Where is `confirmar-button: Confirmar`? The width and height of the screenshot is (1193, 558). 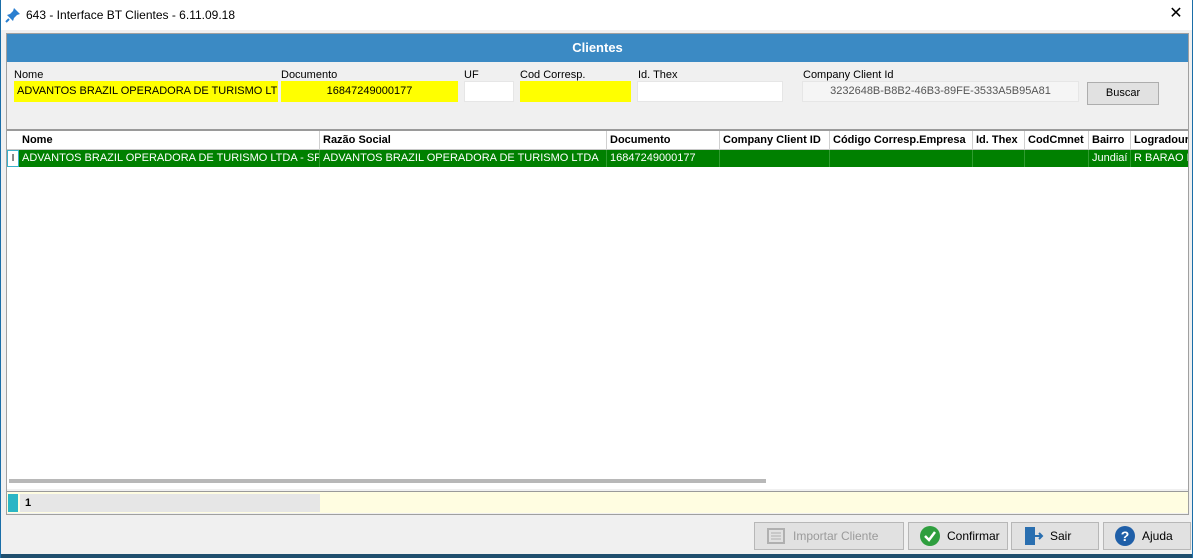
confirmar-button: Confirmar is located at coordinates (958, 536).